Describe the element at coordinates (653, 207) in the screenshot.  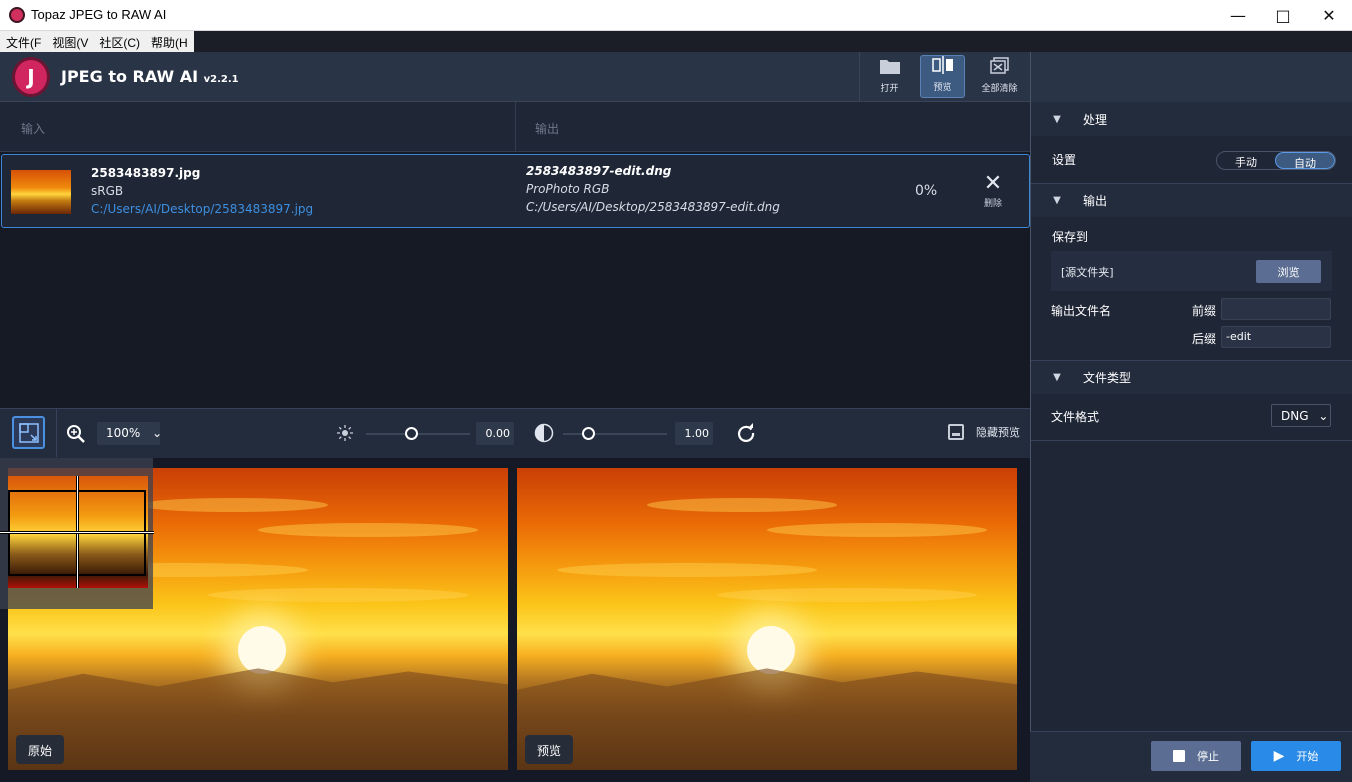
I see `output-path: C:/Users/AI/Desktop/2583483897-edit.dng` at that location.